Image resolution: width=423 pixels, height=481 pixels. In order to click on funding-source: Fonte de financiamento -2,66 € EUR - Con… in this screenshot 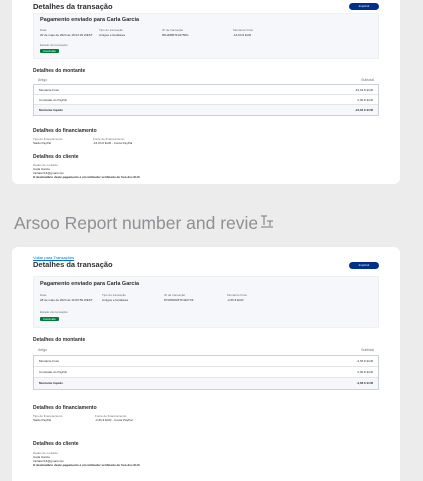, I will do `click(114, 418)`.